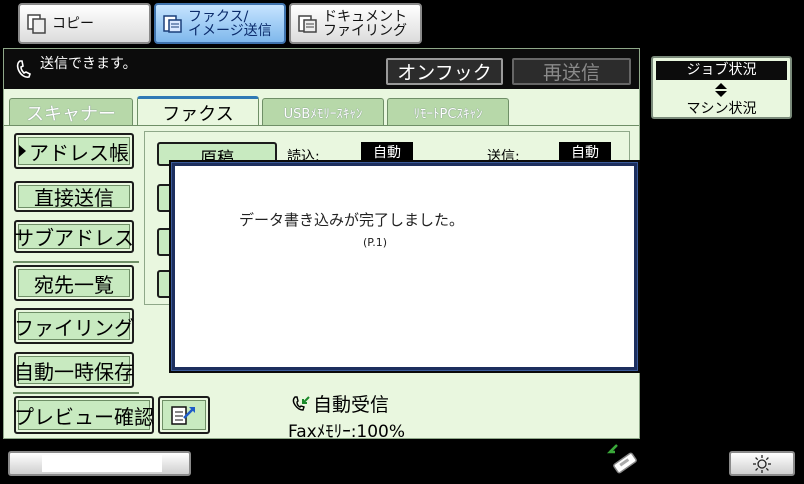 This screenshot has width=804, height=484. What do you see at coordinates (351, 405) in the screenshot?
I see `auto-receive-text: 自動受信` at bounding box center [351, 405].